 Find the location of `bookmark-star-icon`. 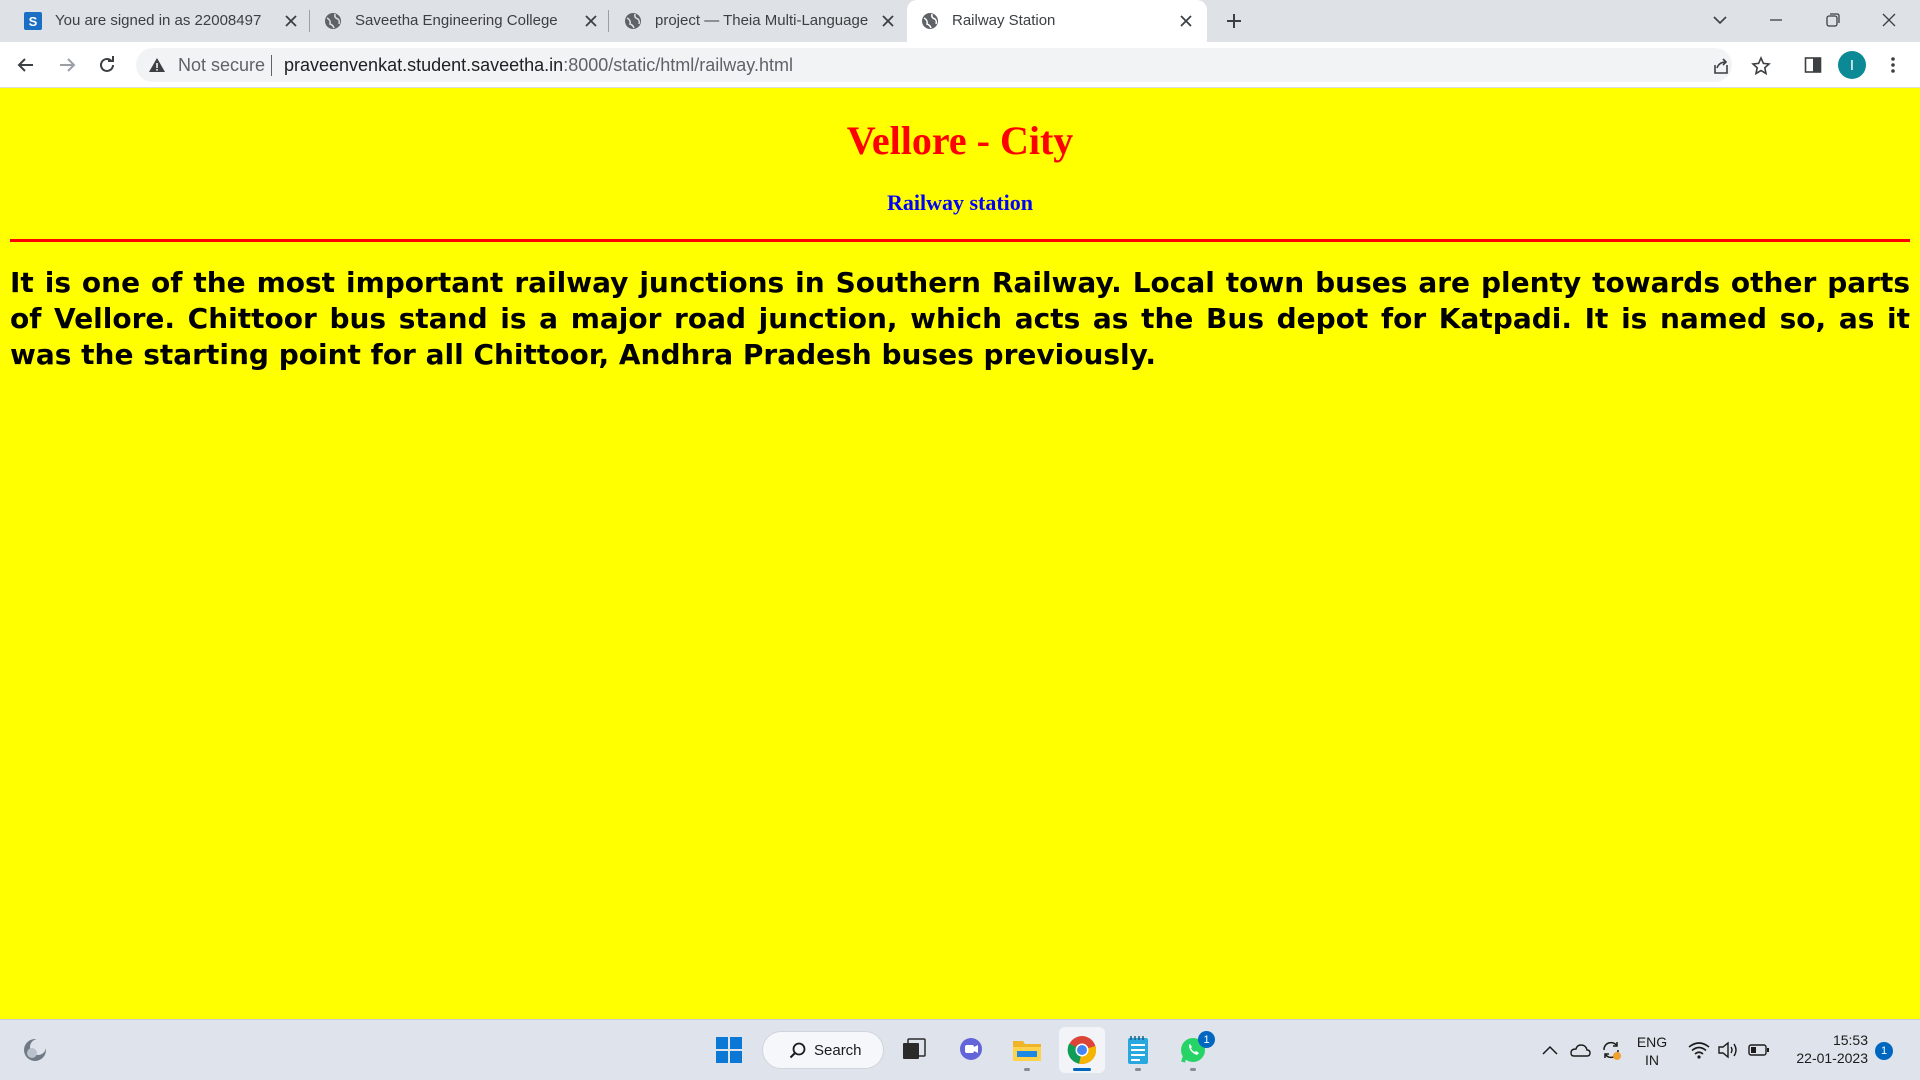

bookmark-star-icon is located at coordinates (1761, 66).